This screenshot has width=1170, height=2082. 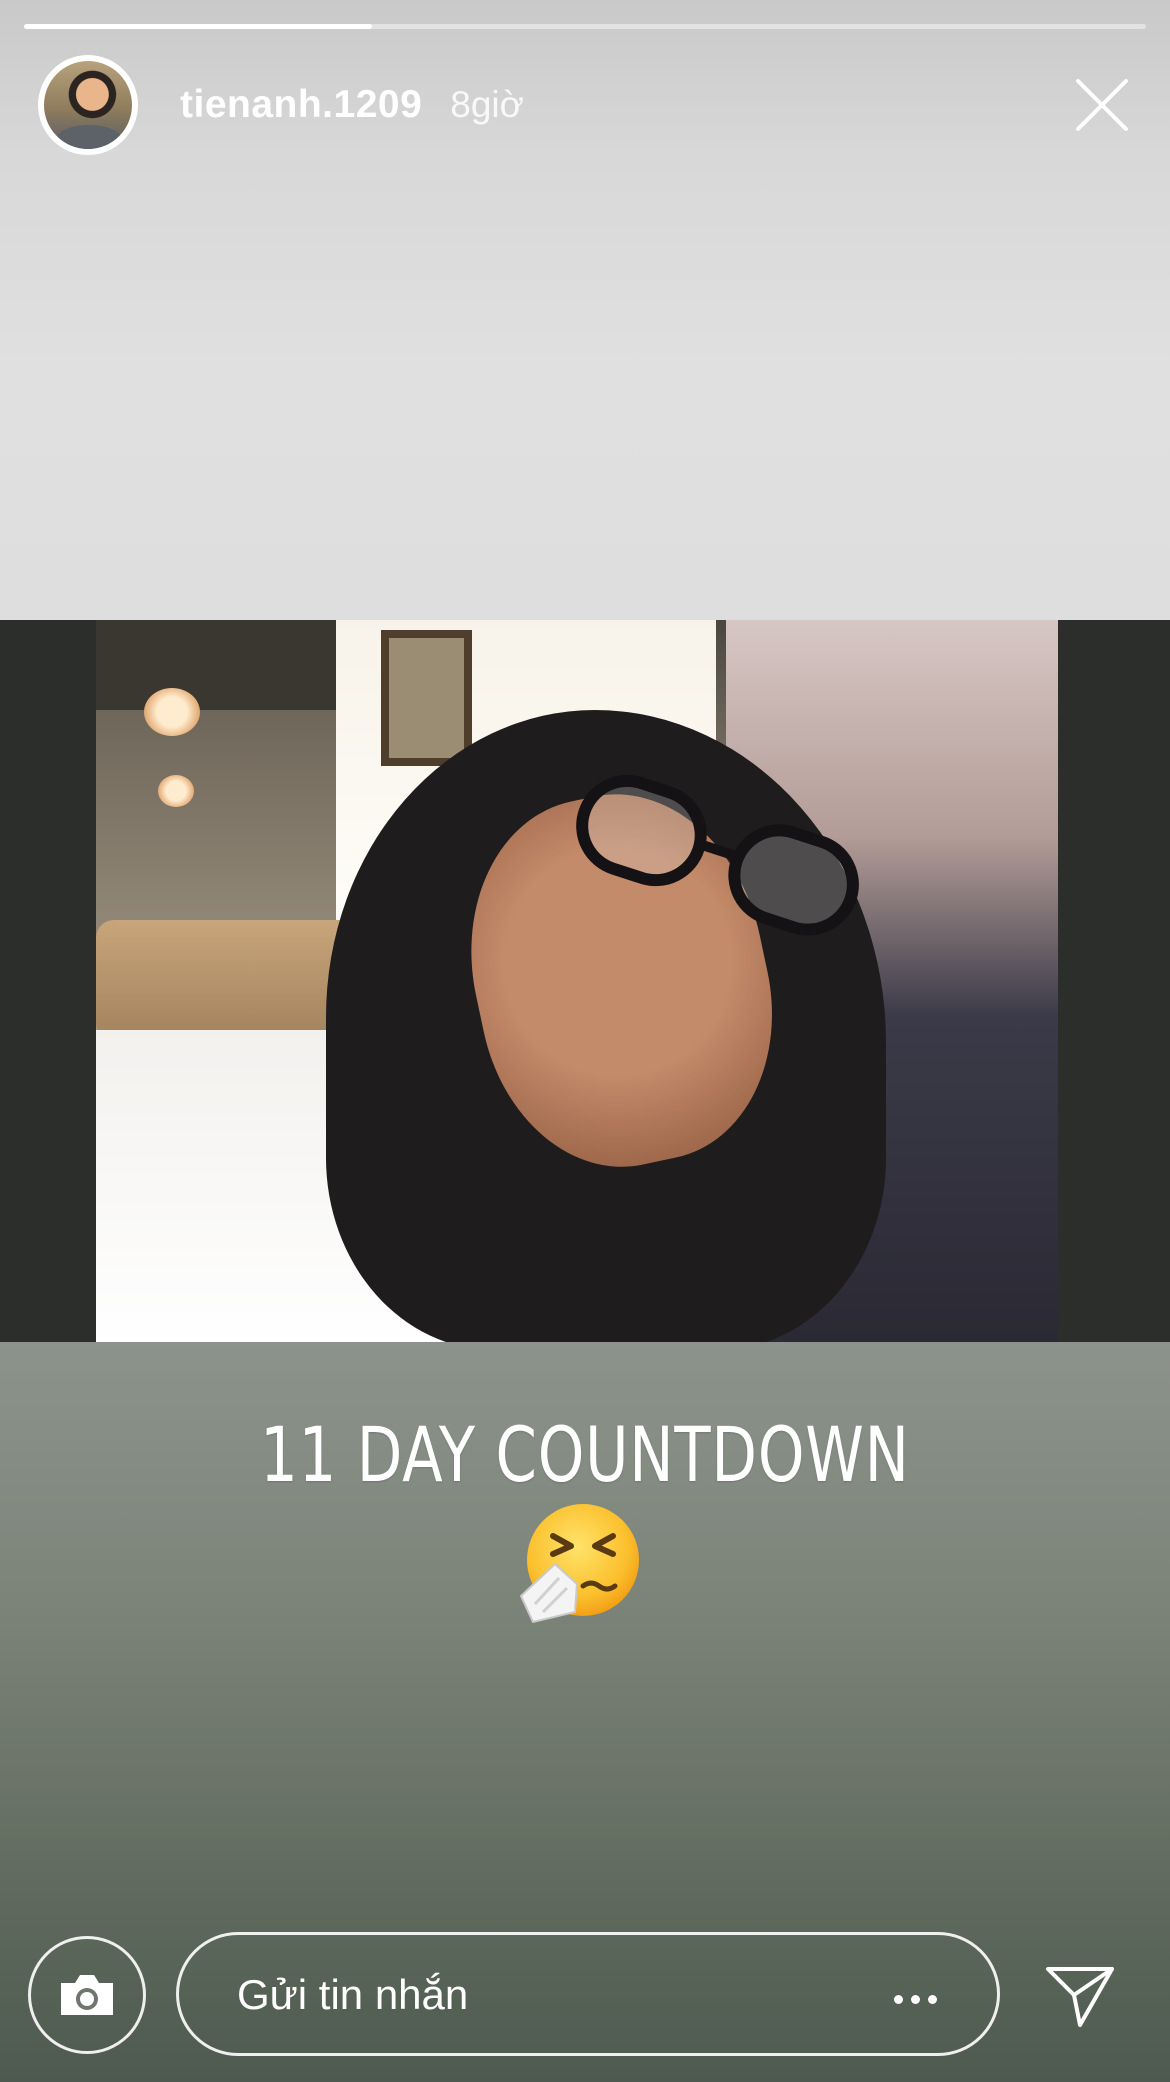 I want to click on story-header: tienanh.1209 8giờ, so click(x=604, y=105).